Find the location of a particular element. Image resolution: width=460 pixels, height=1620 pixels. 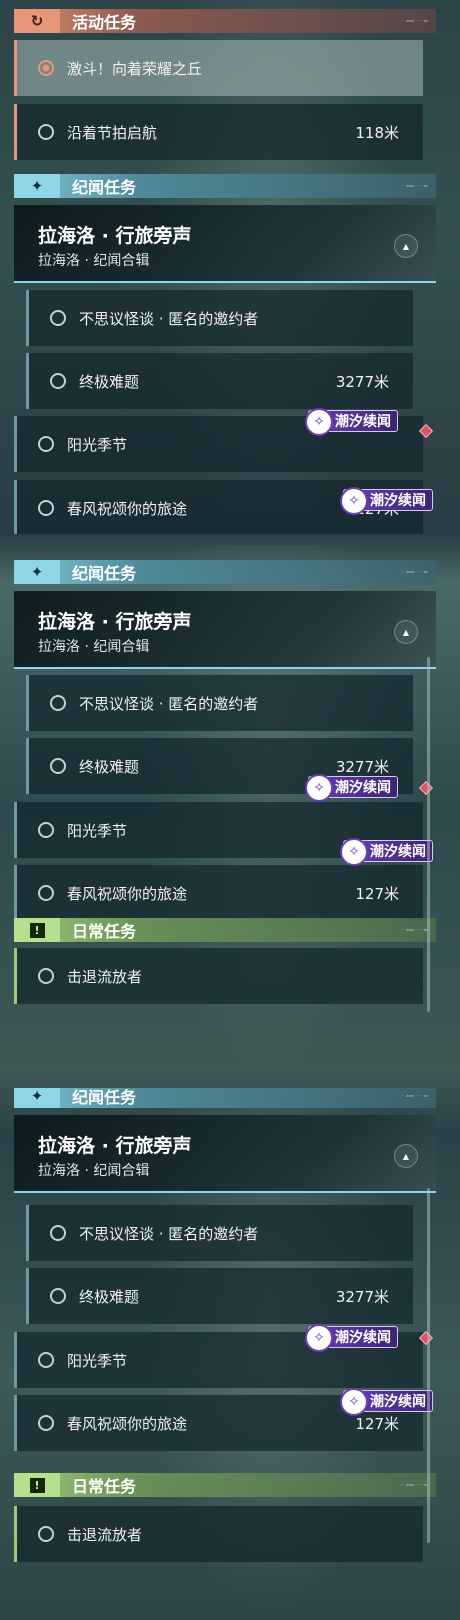

group-title: 拉海洛 · 行旅旁声 is located at coordinates (115, 1146).